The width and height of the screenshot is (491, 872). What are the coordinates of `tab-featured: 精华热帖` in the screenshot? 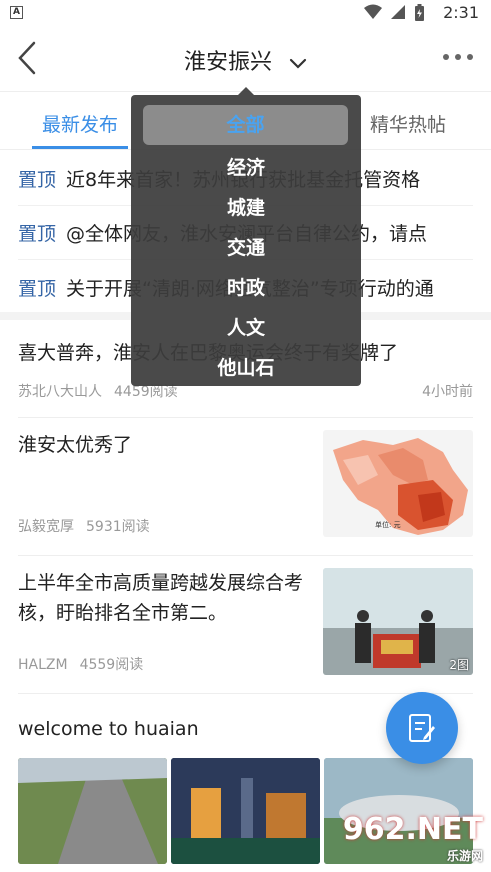 It's located at (408, 123).